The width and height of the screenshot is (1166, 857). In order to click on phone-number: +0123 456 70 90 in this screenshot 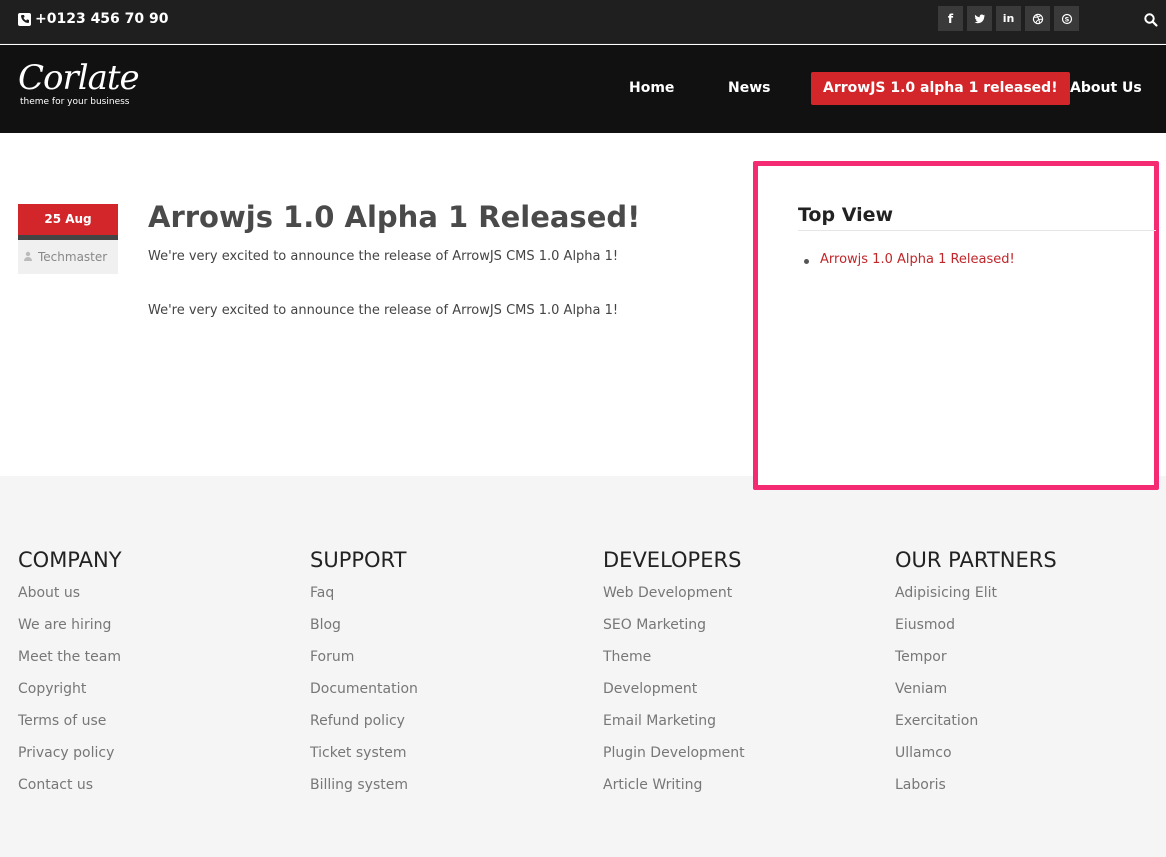, I will do `click(102, 19)`.